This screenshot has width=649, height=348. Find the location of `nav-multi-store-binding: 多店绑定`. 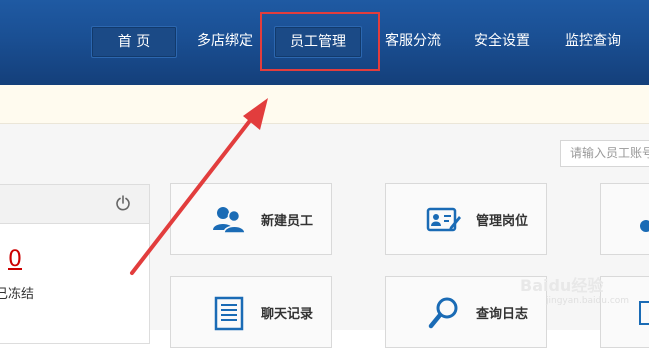

nav-multi-store-binding: 多店绑定 is located at coordinates (225, 41).